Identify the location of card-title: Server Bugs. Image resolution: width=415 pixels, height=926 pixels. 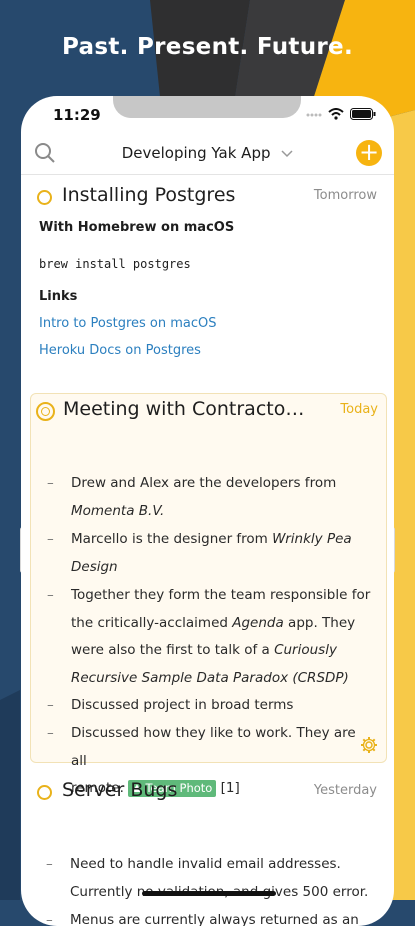
(120, 790).